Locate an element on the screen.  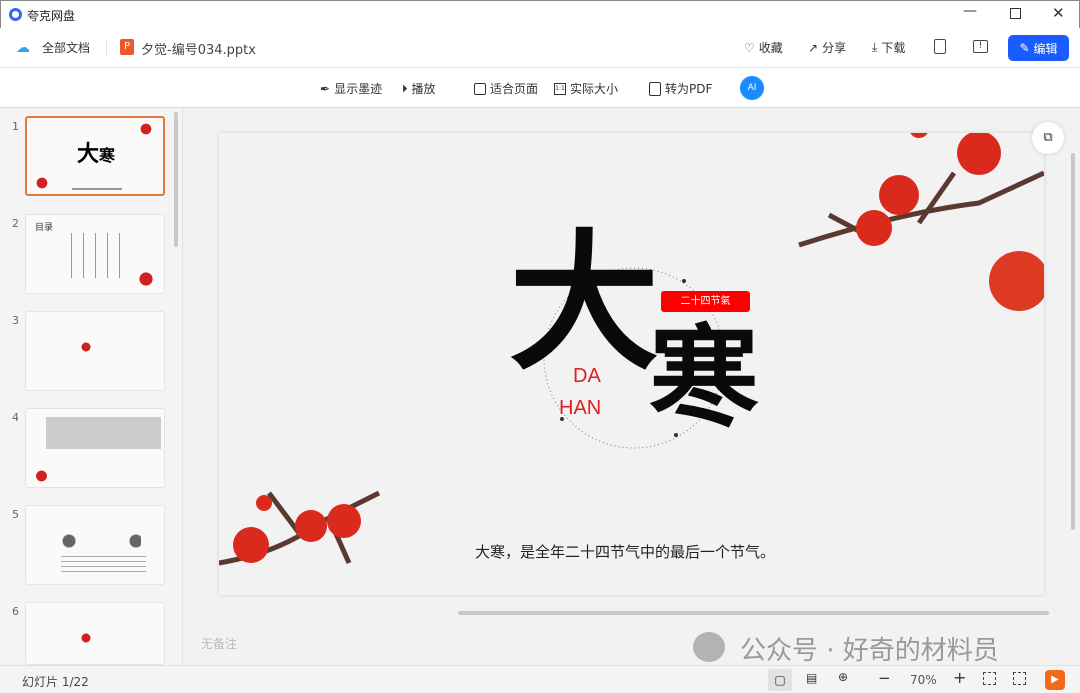
to-pdf-button: 转为PDF is located at coordinates (680, 88).